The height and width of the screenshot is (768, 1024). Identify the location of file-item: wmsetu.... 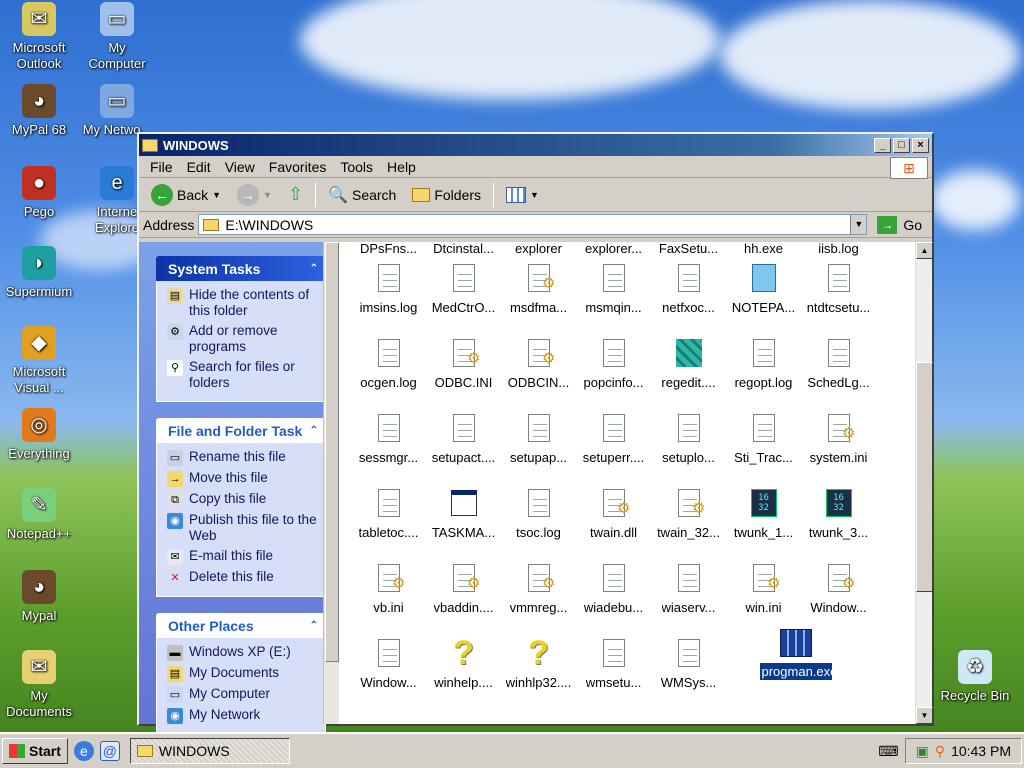
(613, 668).